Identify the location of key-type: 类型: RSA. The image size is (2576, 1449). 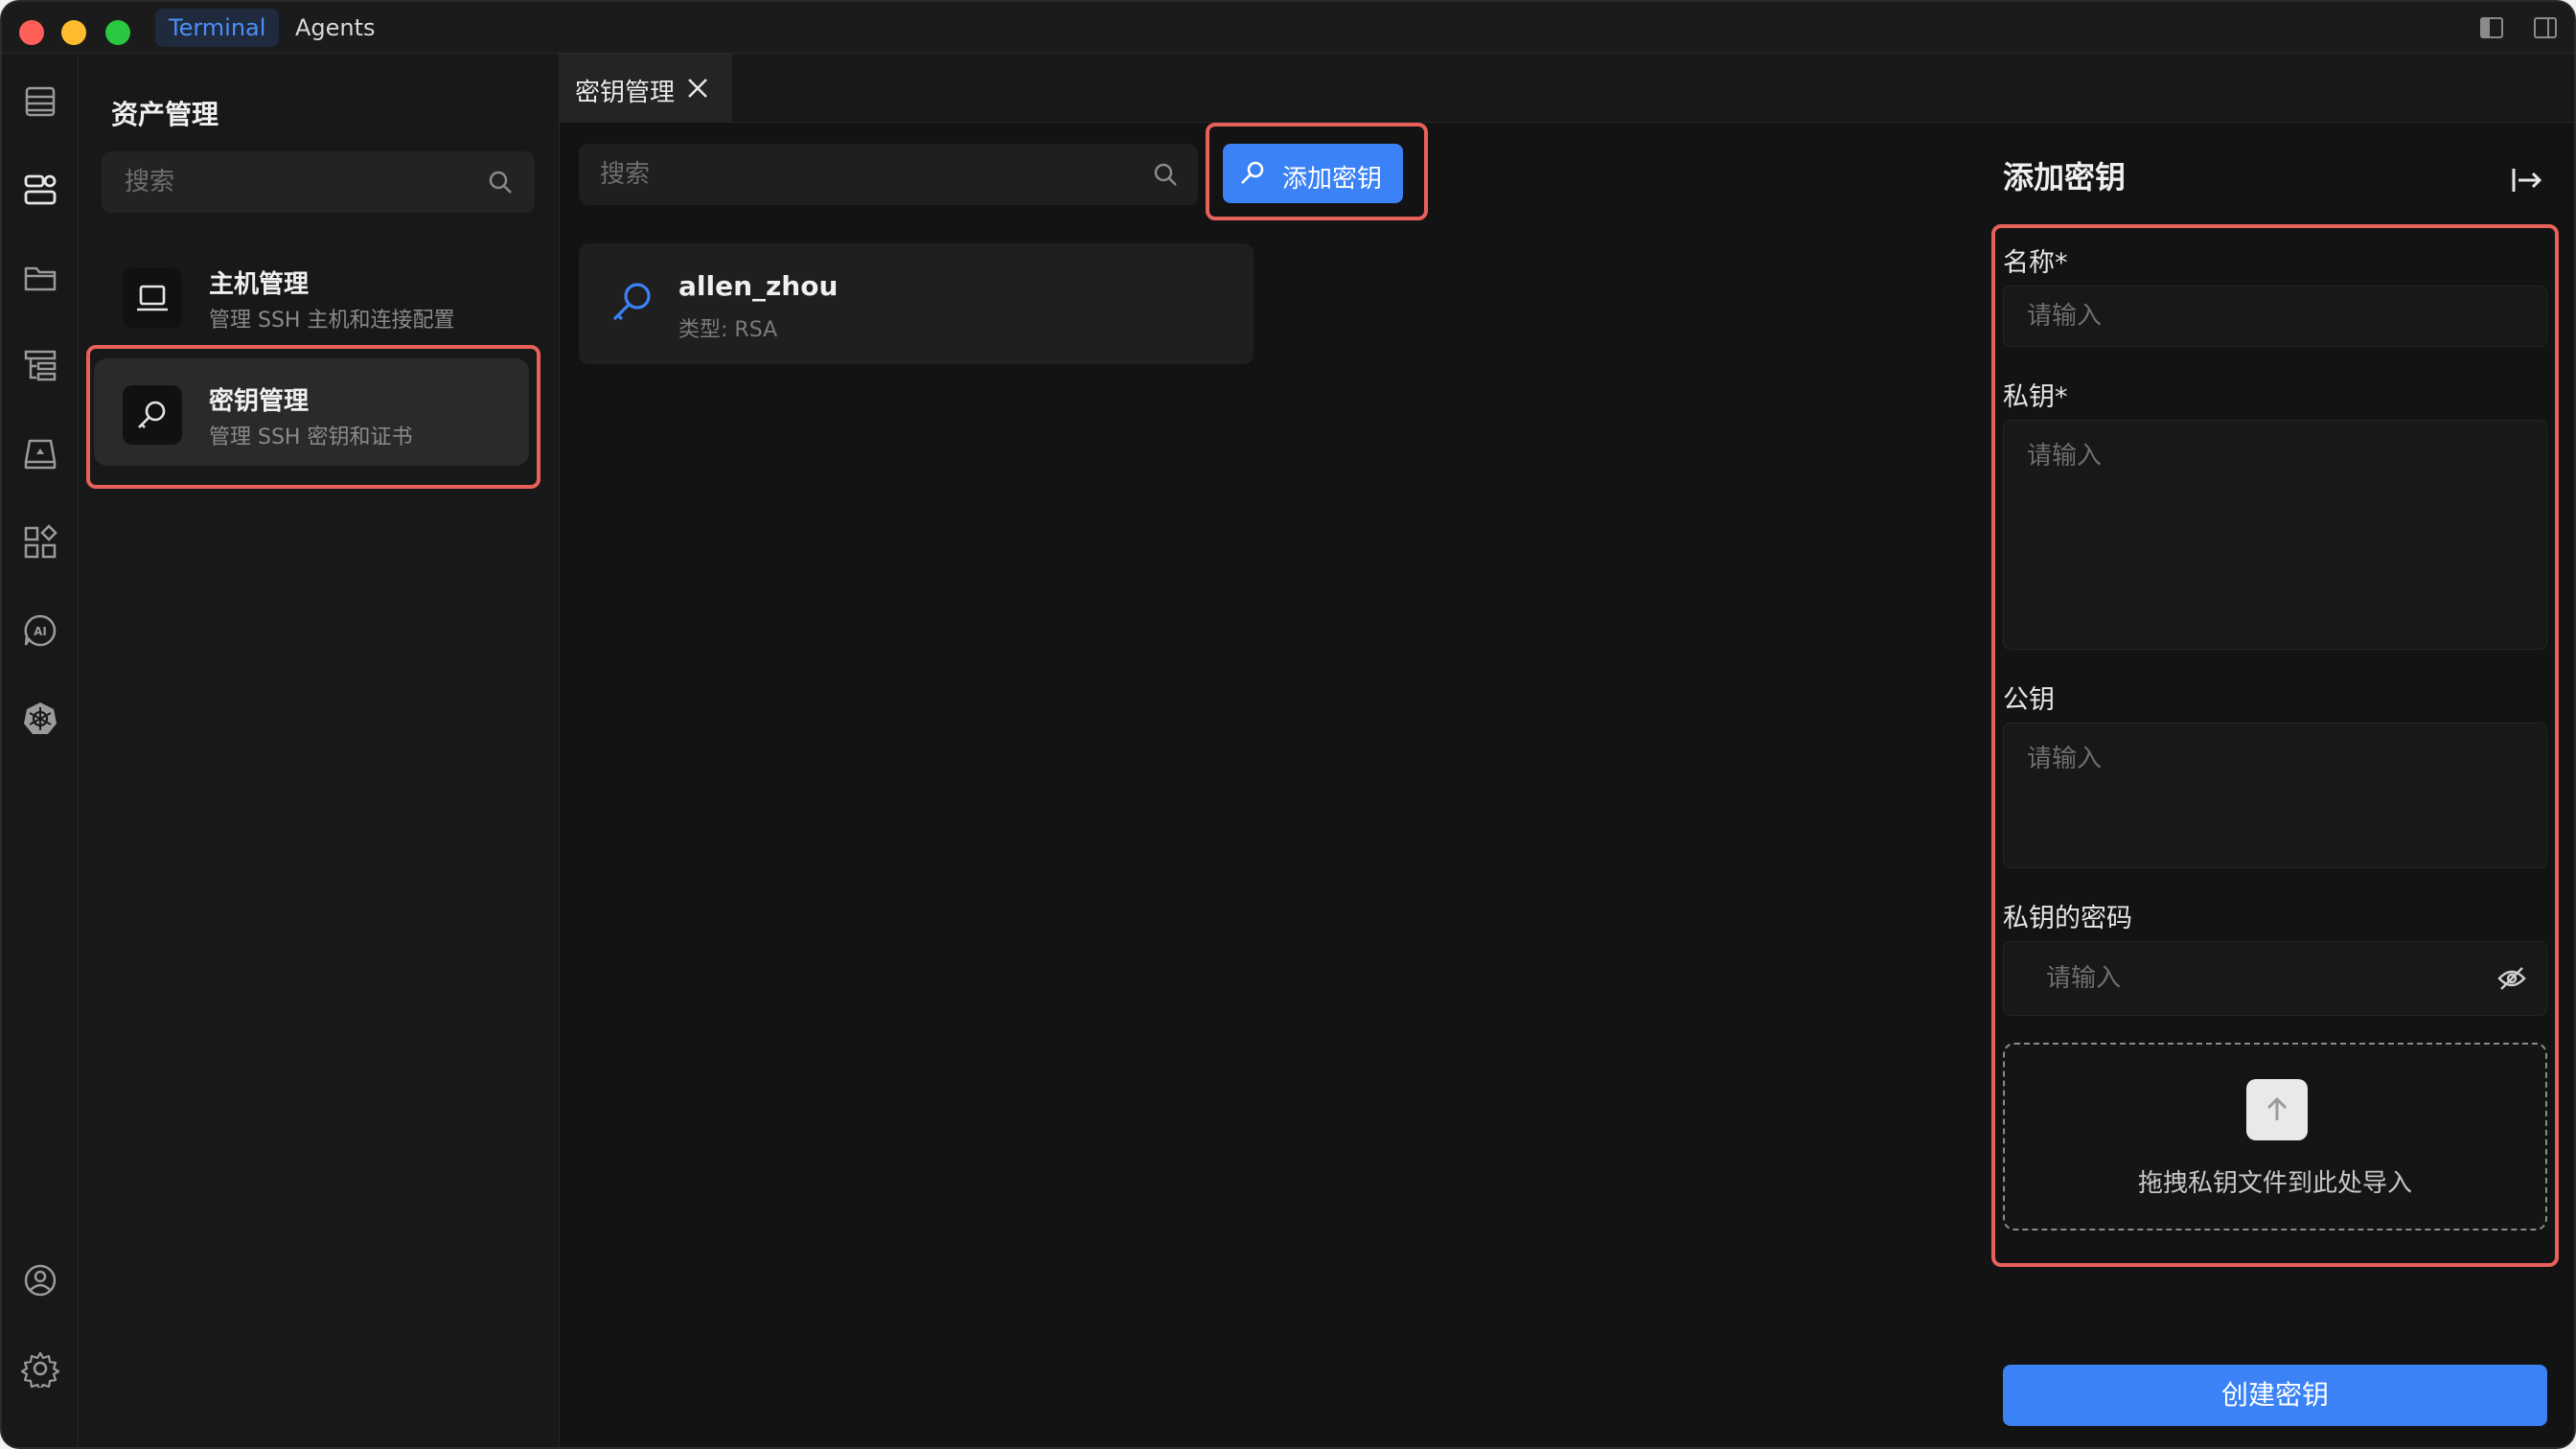
(728, 330).